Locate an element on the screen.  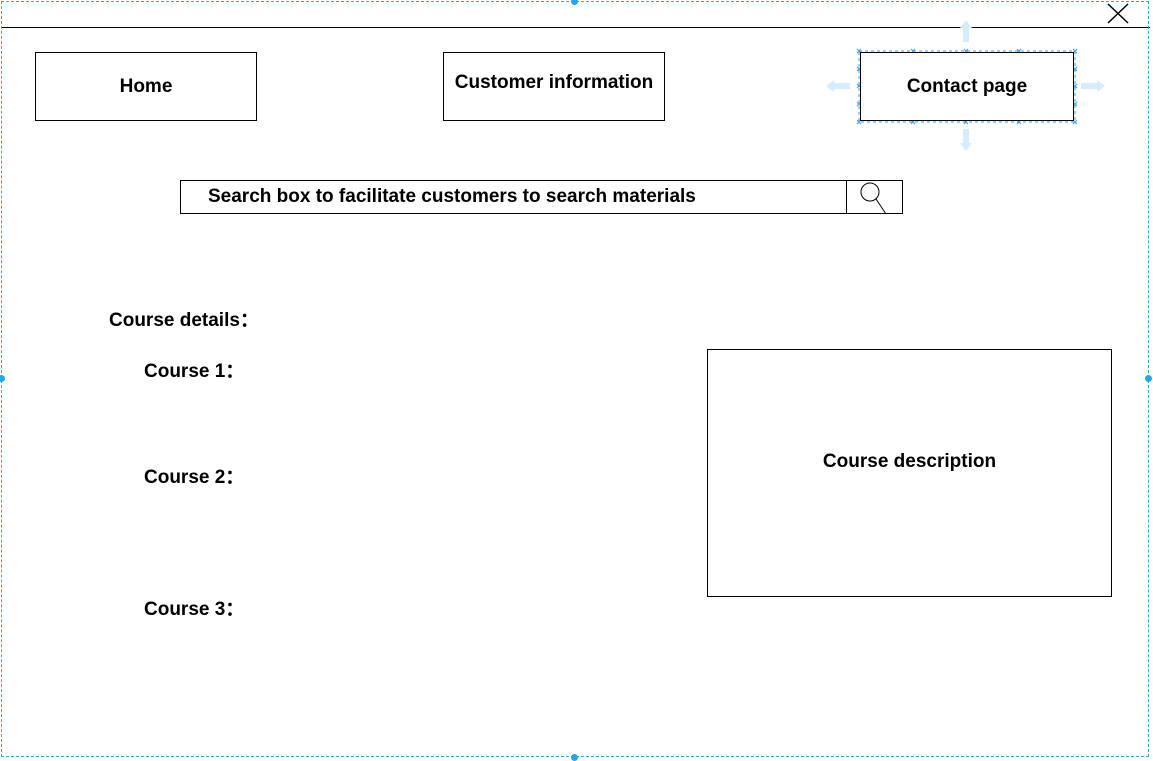
course-2-label: Course 2： is located at coordinates (194, 477).